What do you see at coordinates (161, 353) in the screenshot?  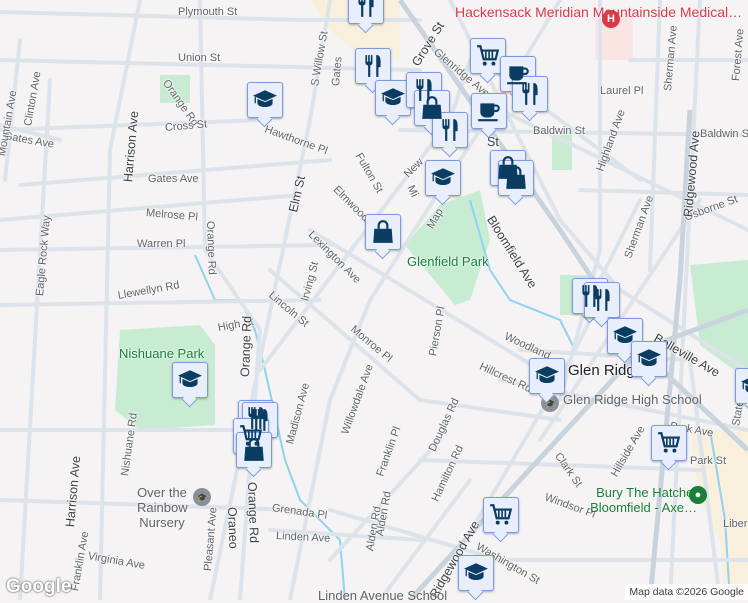 I see `park-label: Nishuane Park` at bounding box center [161, 353].